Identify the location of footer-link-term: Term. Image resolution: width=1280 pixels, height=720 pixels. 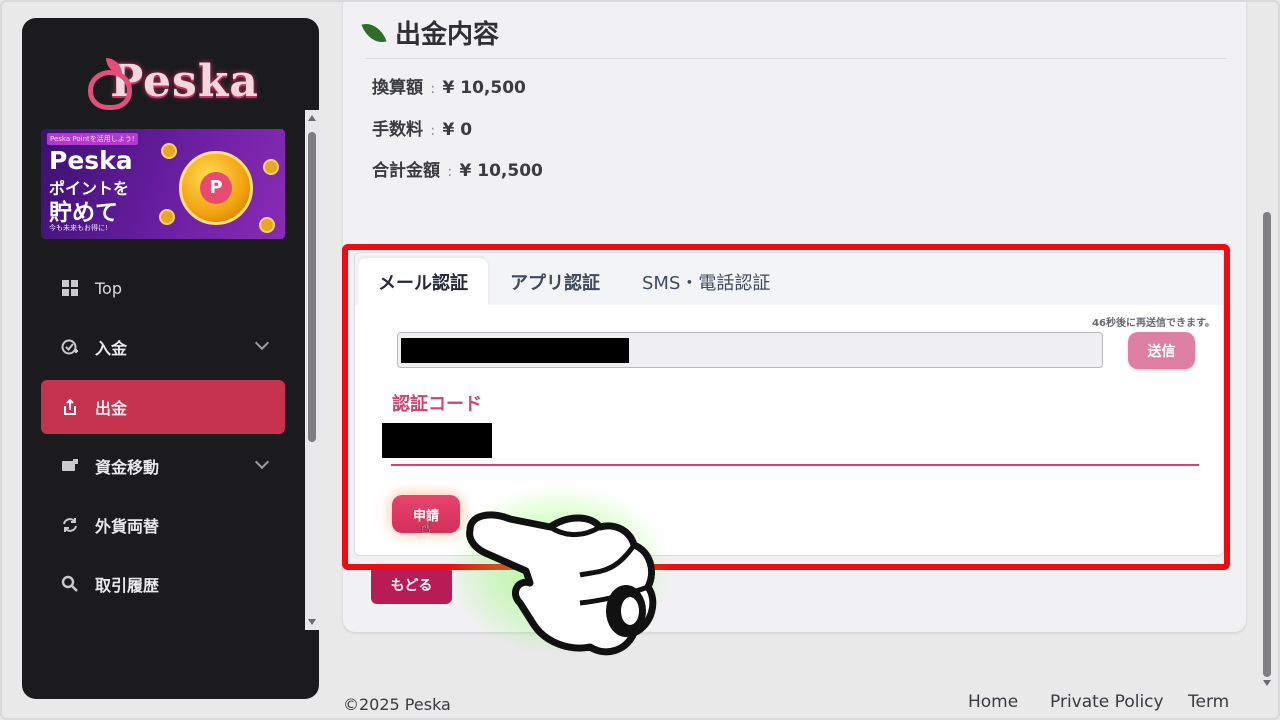
(1208, 702).